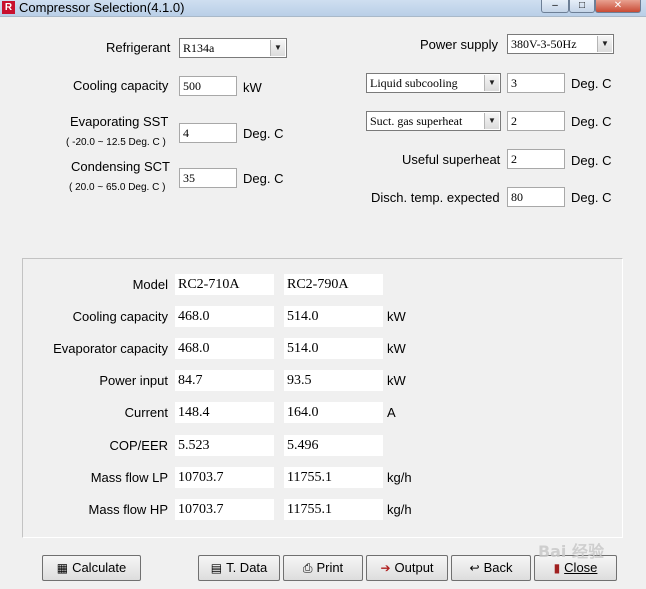  What do you see at coordinates (224, 380) in the screenshot?
I see `result-value-model-1: 84.7` at bounding box center [224, 380].